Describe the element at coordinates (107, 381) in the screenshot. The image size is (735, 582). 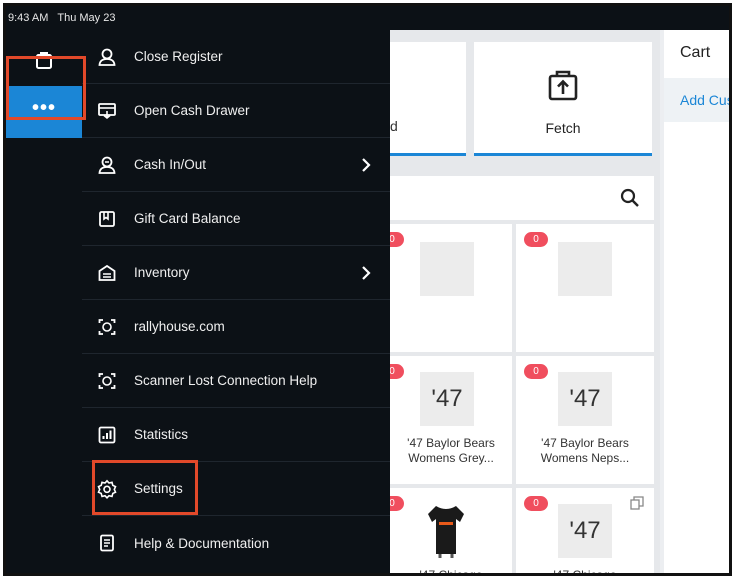
I see `scanner-icon` at that location.